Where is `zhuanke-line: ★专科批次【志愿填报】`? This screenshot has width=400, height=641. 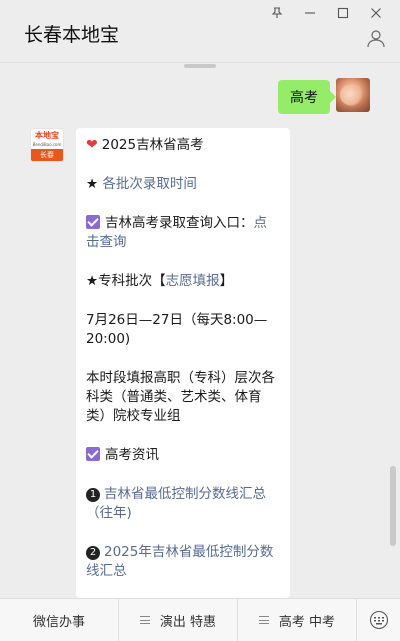
zhuanke-line: ★专科批次【志愿填报】 is located at coordinates (183, 281).